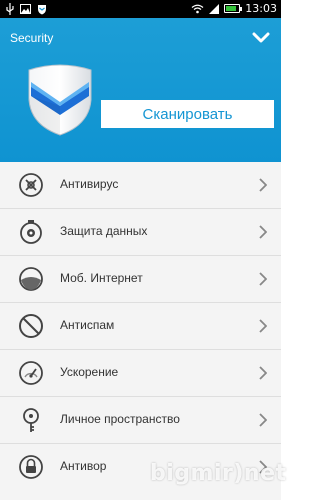 This screenshot has height=500, width=320. I want to click on antispam-icon, so click(31, 326).